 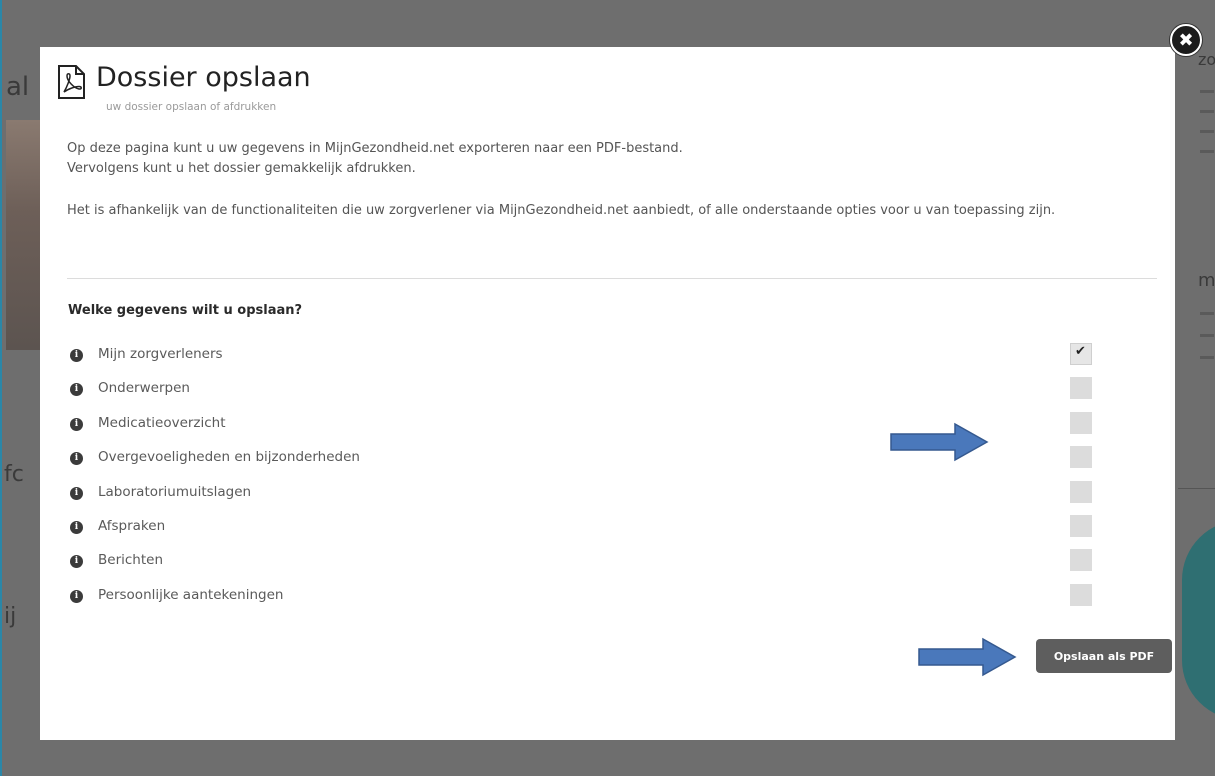 I want to click on dialog-subtitle: uw dossier opslaan of afdrukken, so click(x=191, y=107).